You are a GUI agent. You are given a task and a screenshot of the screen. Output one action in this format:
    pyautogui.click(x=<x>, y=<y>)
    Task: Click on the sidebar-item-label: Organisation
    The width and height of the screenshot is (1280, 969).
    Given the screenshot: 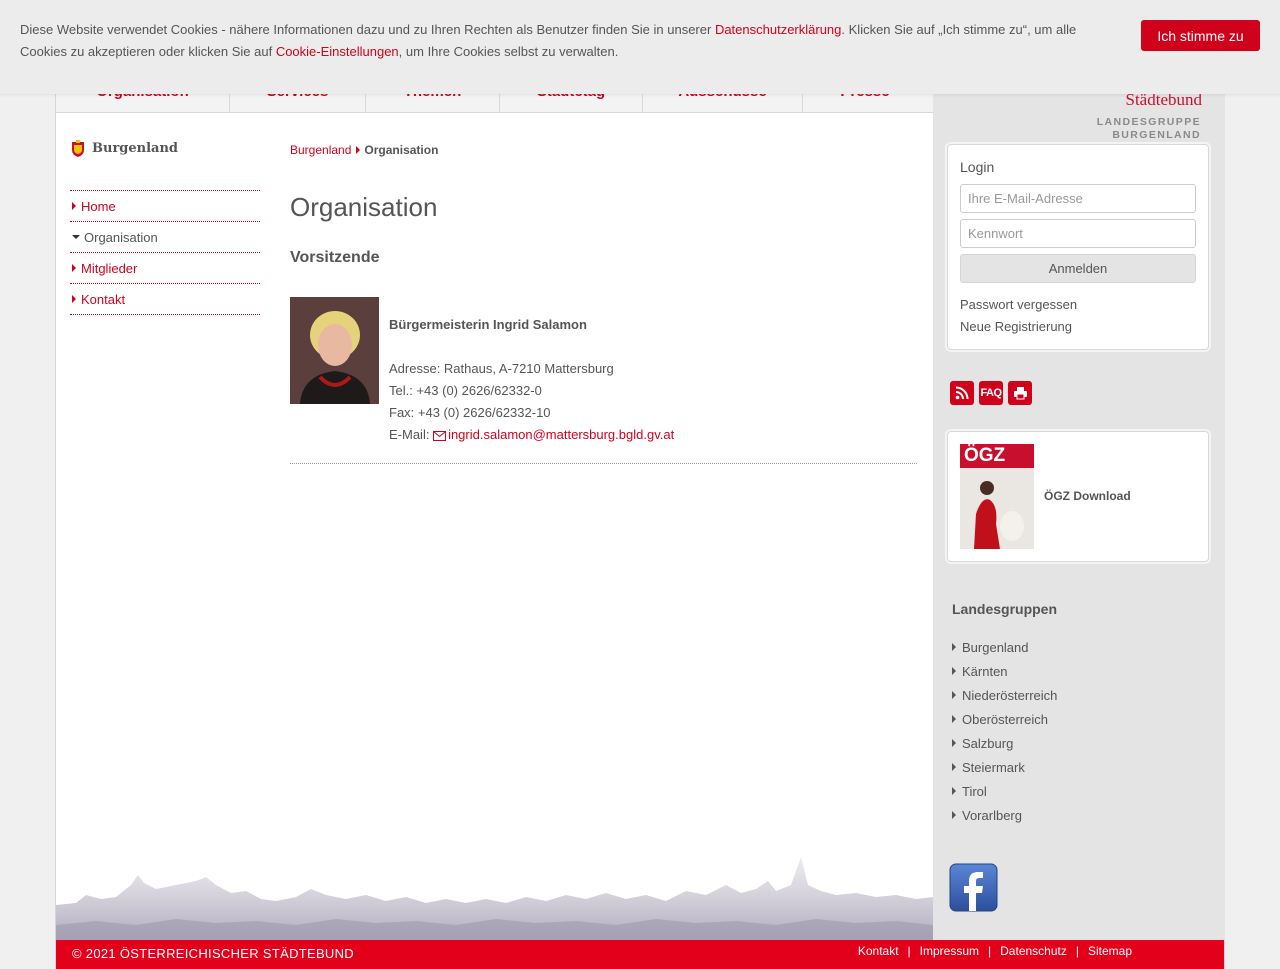 What is the action you would take?
    pyautogui.click(x=121, y=237)
    